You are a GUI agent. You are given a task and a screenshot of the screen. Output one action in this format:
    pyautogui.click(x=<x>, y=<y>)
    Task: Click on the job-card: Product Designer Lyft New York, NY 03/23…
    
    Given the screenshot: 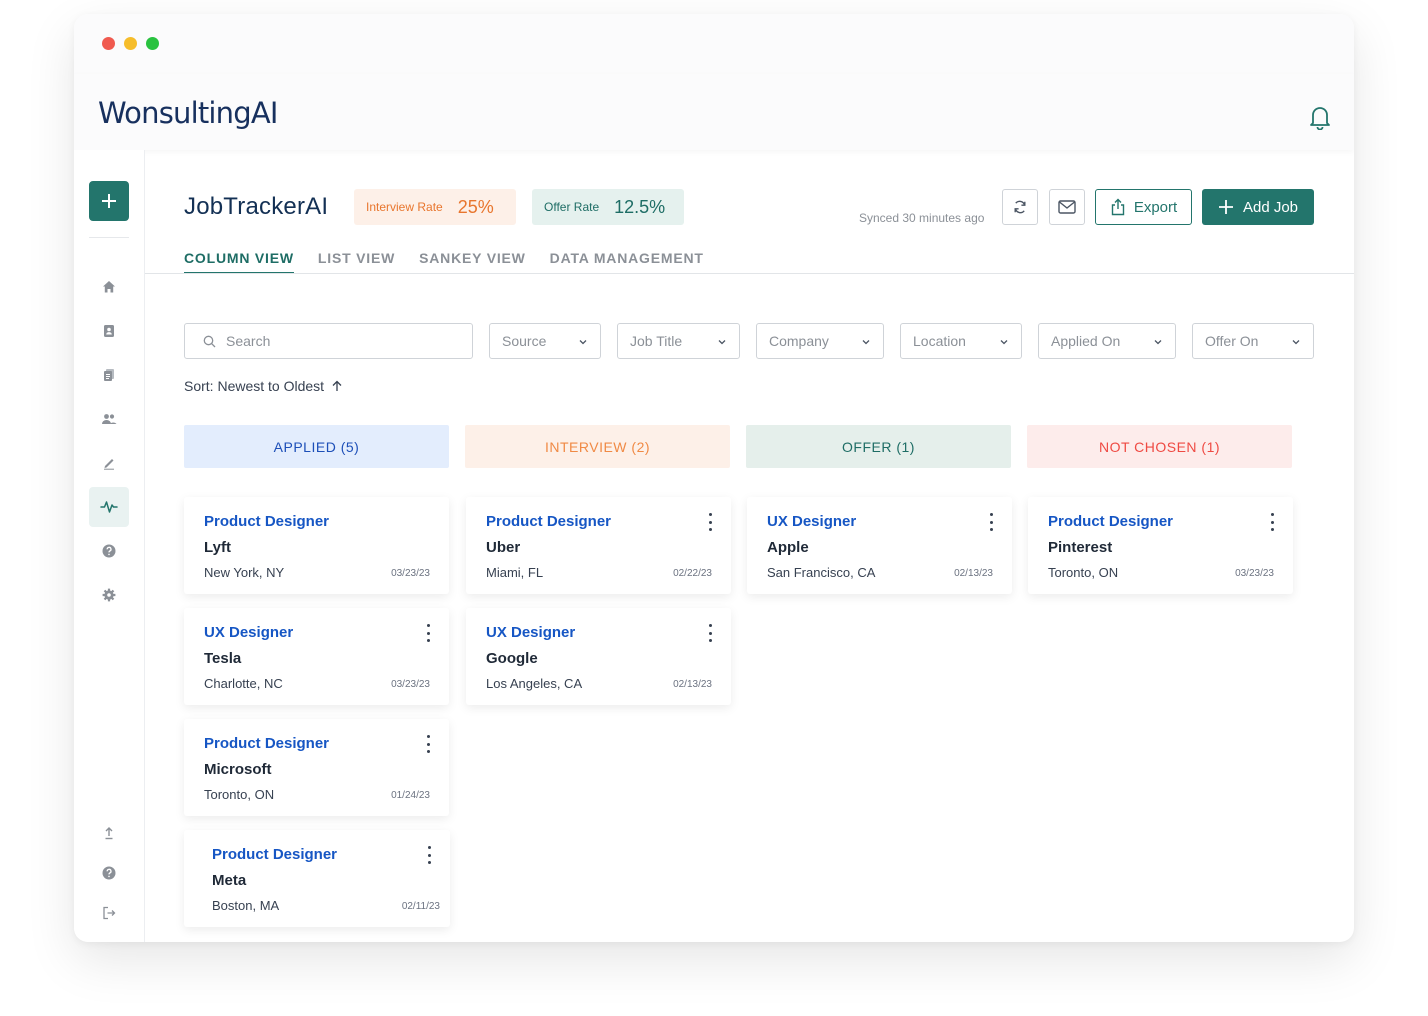 What is the action you would take?
    pyautogui.click(x=316, y=545)
    